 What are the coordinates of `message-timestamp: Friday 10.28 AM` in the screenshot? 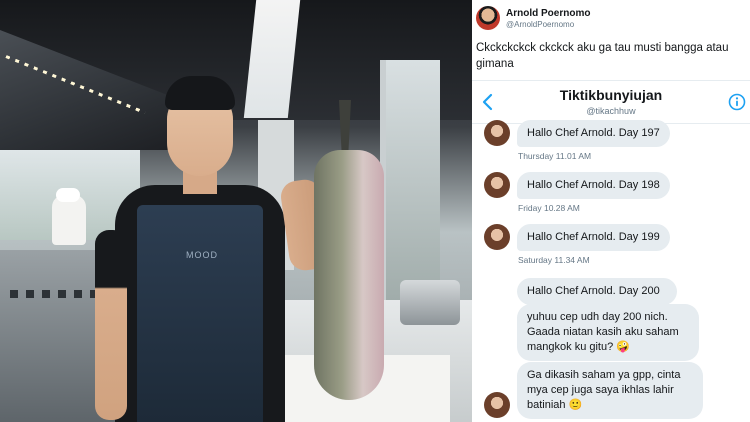 It's located at (549, 208).